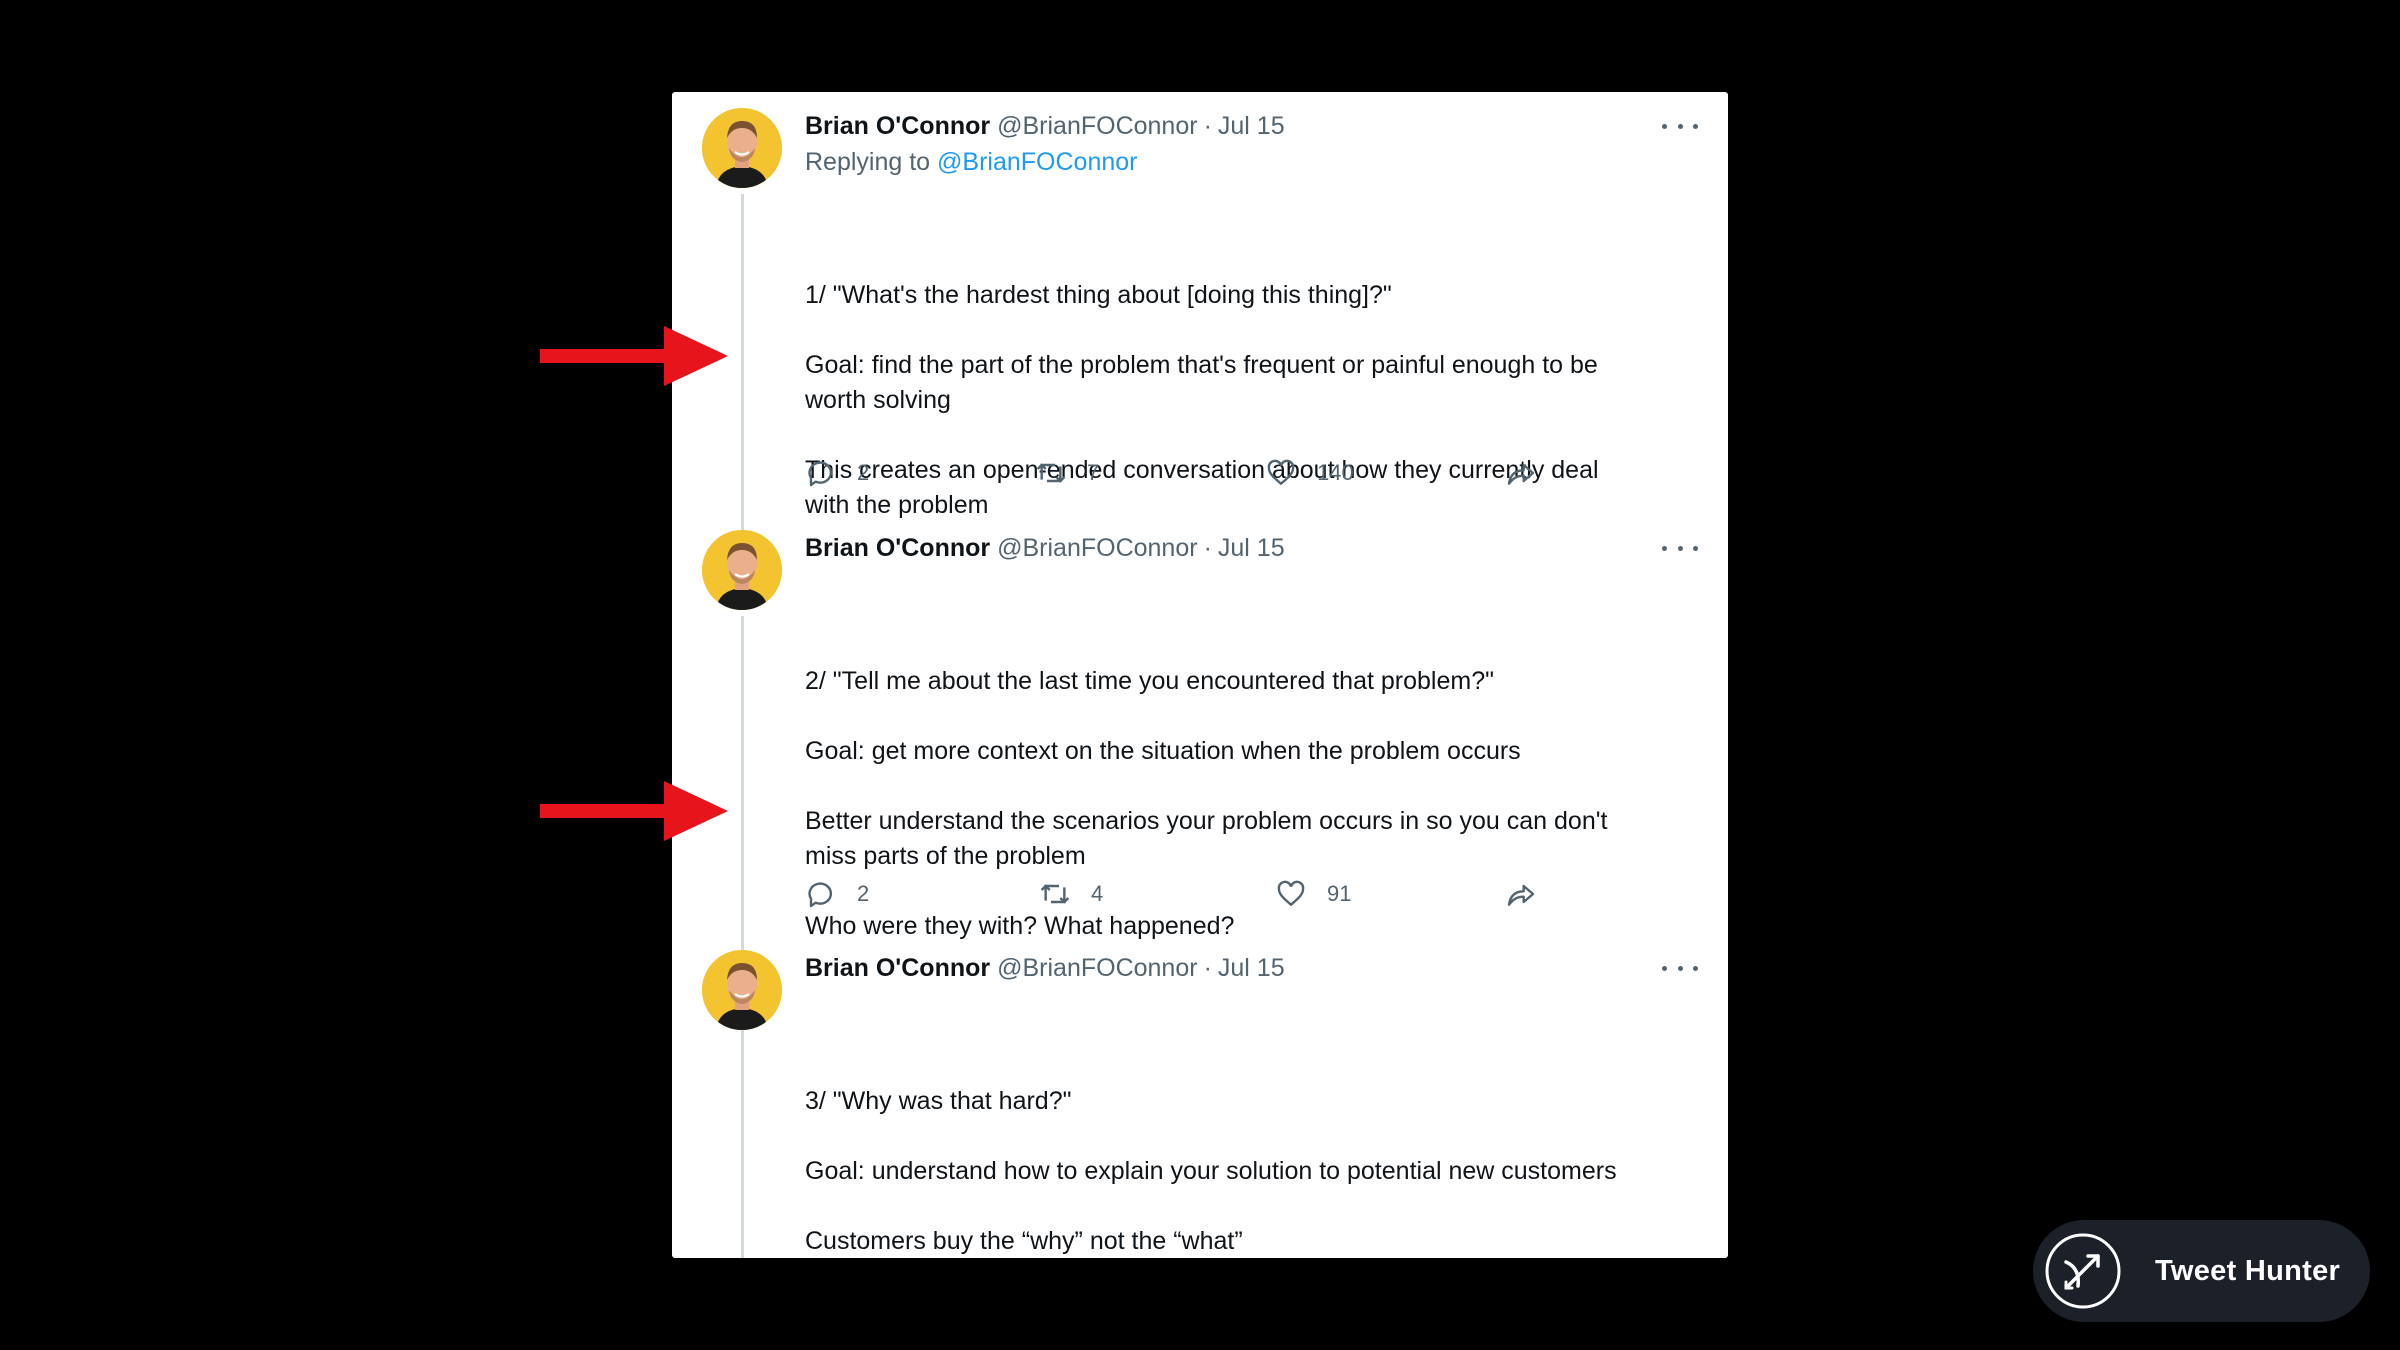 This screenshot has height=1350, width=2400. I want to click on like-button: 140, so click(1309, 473).